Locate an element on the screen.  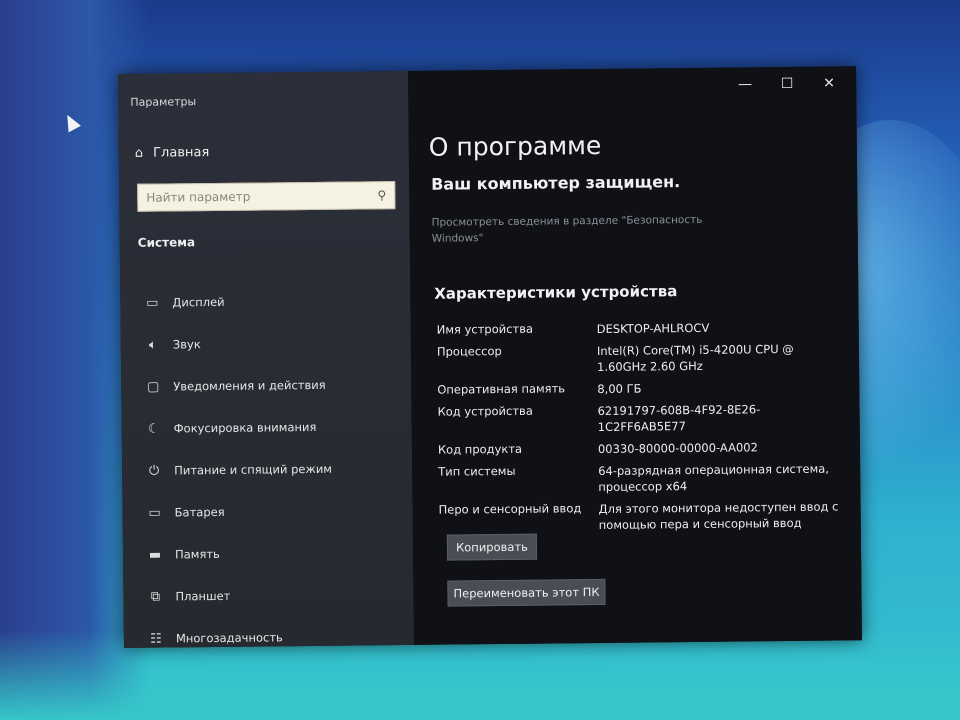
notifications-icon: ▢ is located at coordinates (153, 387).